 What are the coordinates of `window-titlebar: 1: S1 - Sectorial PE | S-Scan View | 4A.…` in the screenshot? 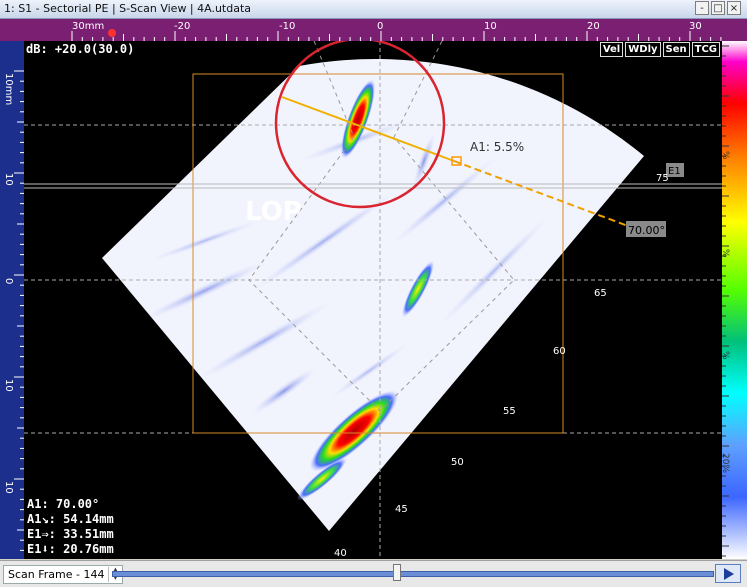 It's located at (373, 9).